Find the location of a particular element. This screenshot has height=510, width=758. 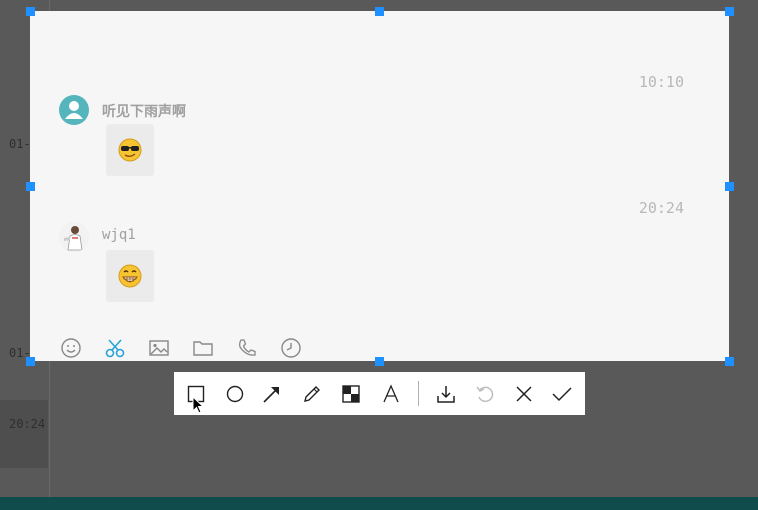

undo-icon is located at coordinates (485, 394).